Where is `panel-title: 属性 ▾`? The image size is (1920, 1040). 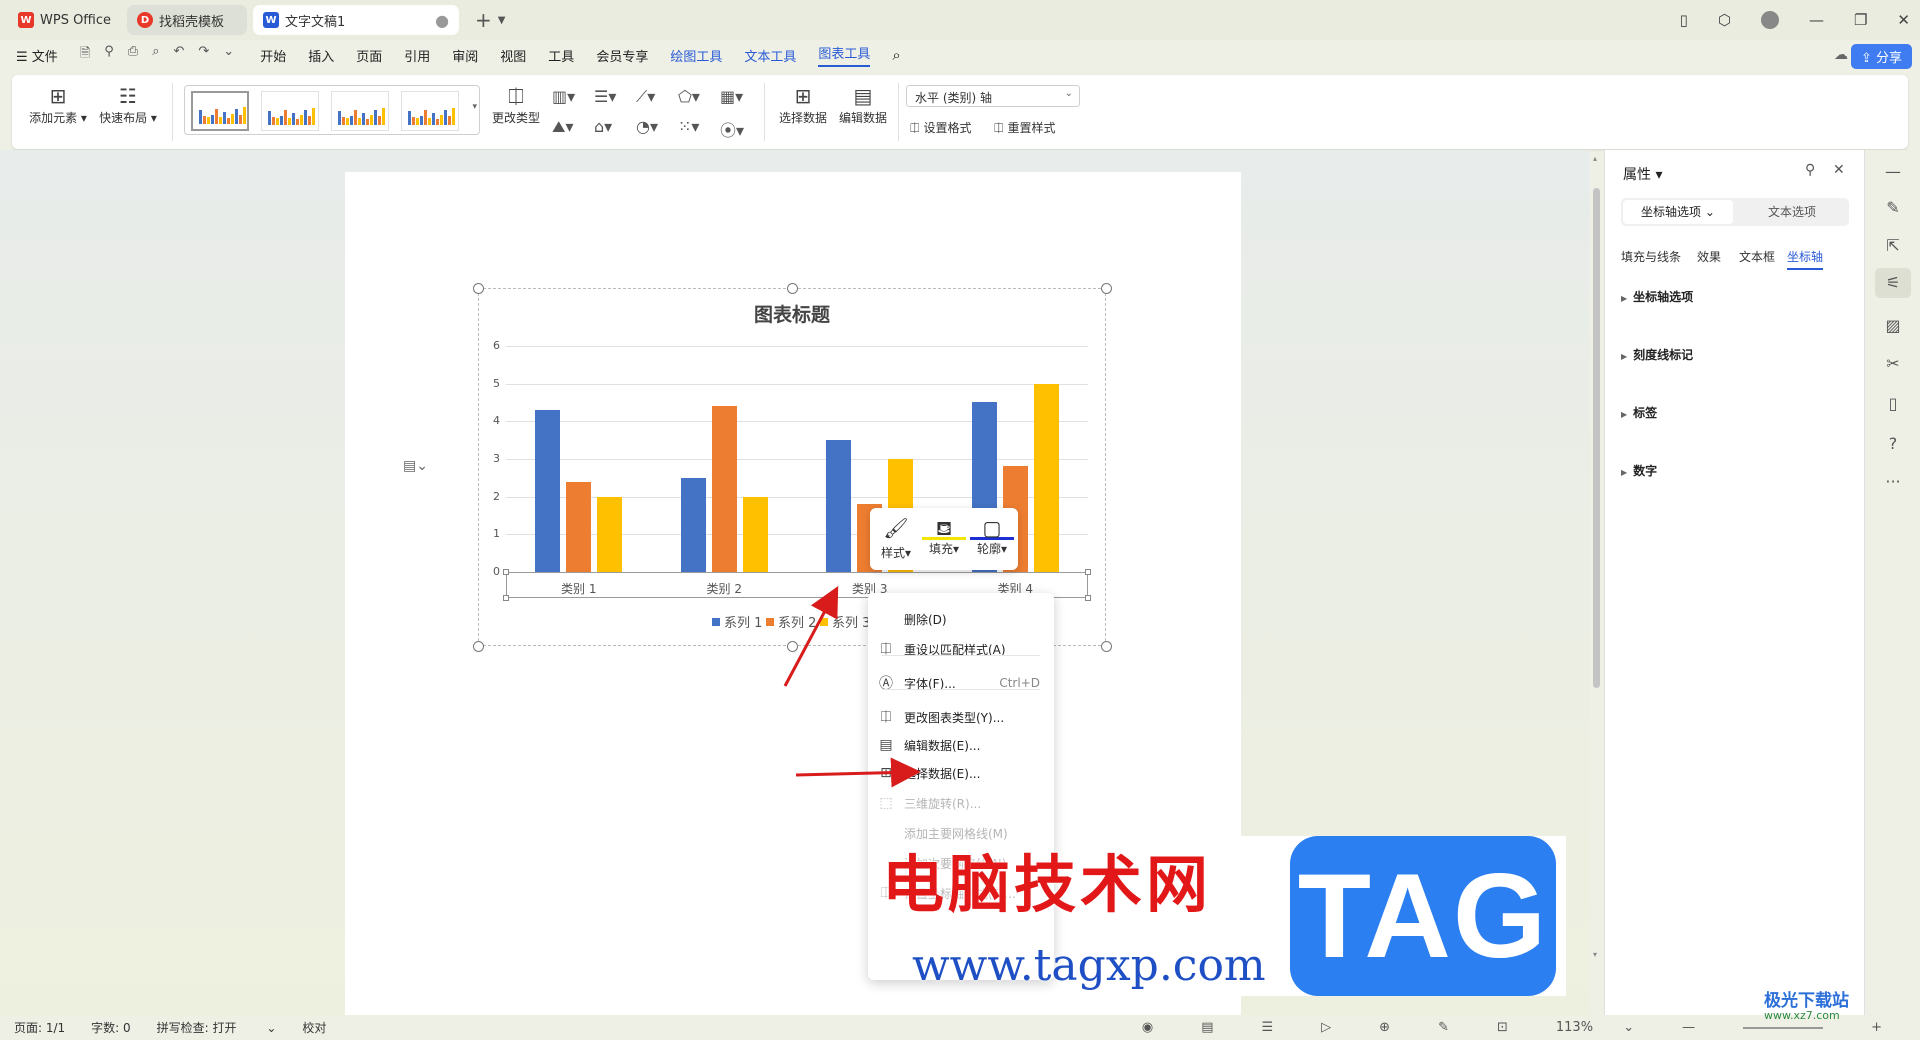 panel-title: 属性 ▾ is located at coordinates (1642, 174).